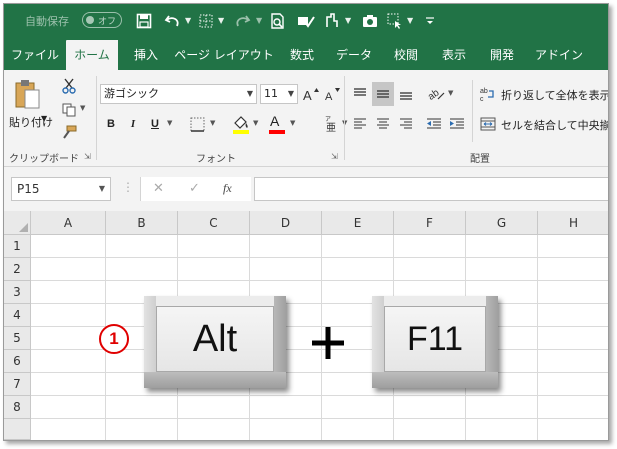  What do you see at coordinates (559, 55) in the screenshot?
I see `tab-addins: アドイン` at bounding box center [559, 55].